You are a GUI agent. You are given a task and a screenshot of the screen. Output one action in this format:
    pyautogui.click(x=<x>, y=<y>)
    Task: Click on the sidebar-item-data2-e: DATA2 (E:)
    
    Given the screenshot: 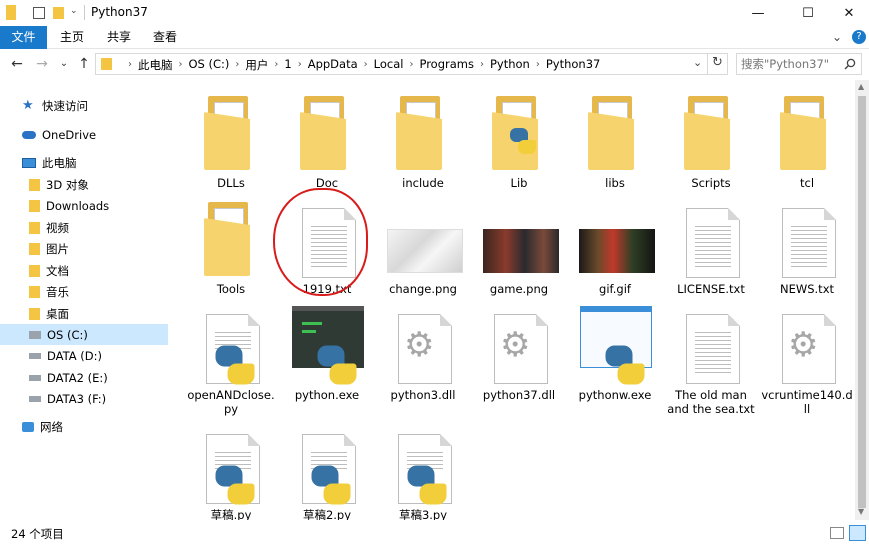 What is the action you would take?
    pyautogui.click(x=113, y=377)
    